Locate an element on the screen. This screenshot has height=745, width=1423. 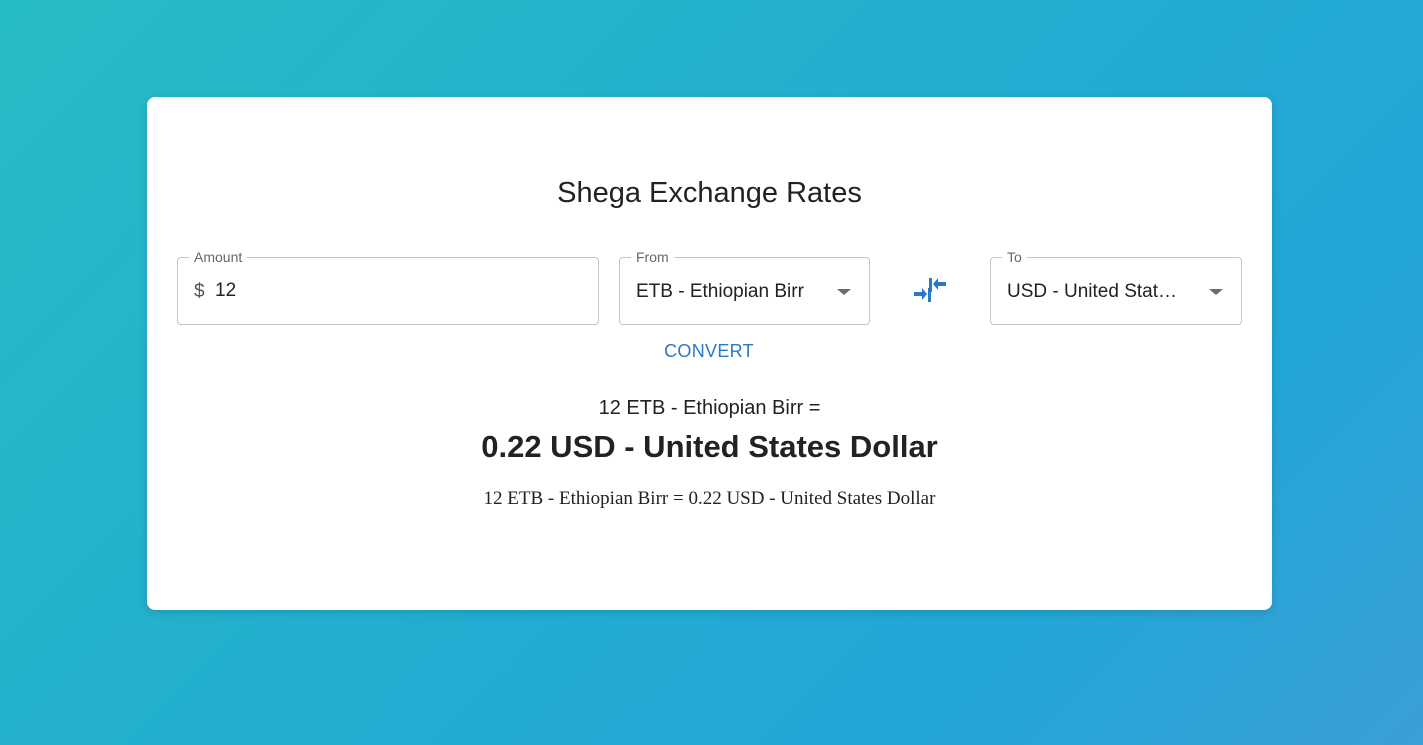
result-from-text: 12 ETB - Ethiopian Birr = is located at coordinates (709, 408).